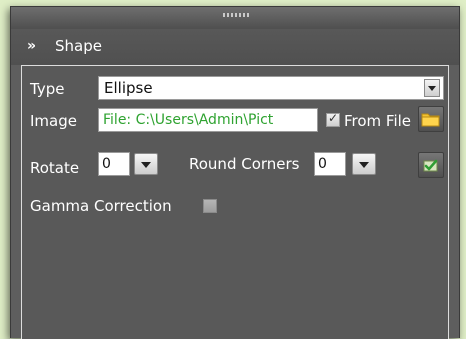 This screenshot has width=466, height=339. I want to click on double-chevron-down-icon: », so click(31, 46).